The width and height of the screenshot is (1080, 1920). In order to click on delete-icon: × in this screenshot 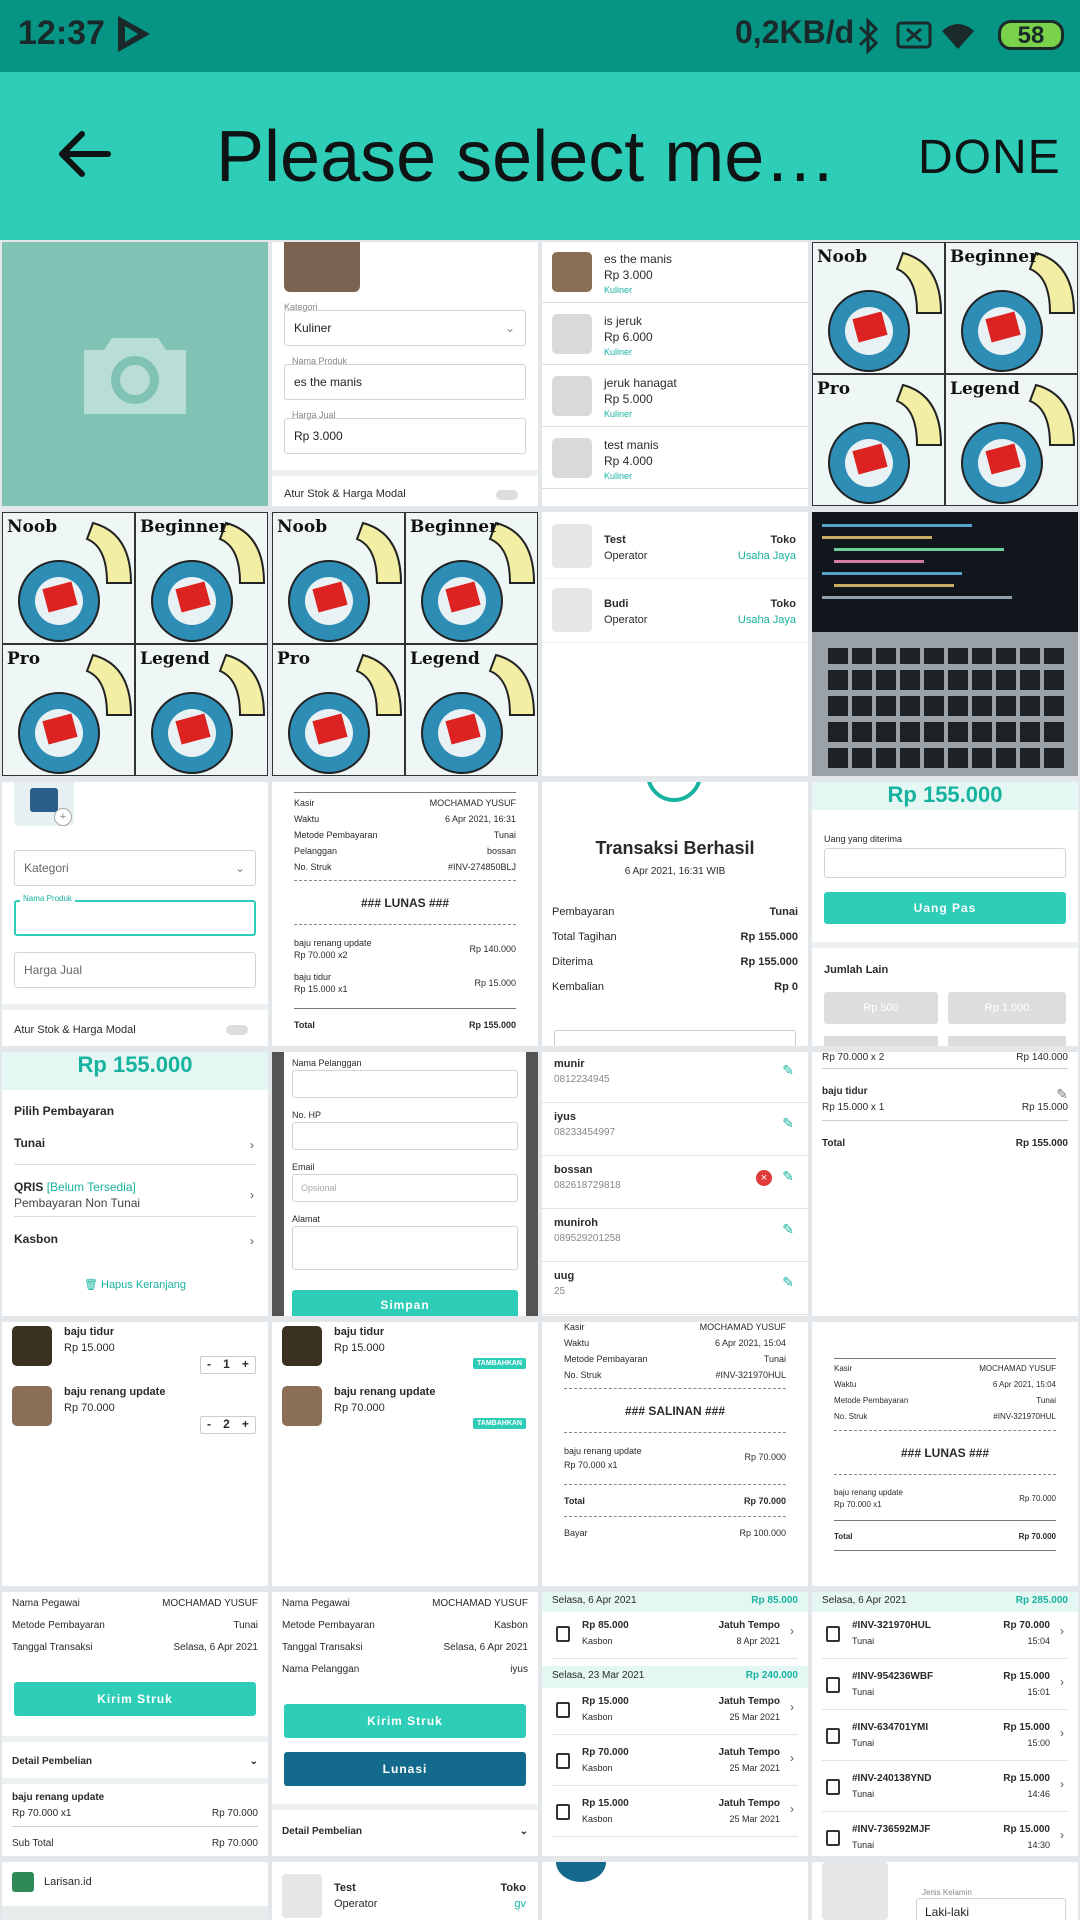, I will do `click(764, 1178)`.